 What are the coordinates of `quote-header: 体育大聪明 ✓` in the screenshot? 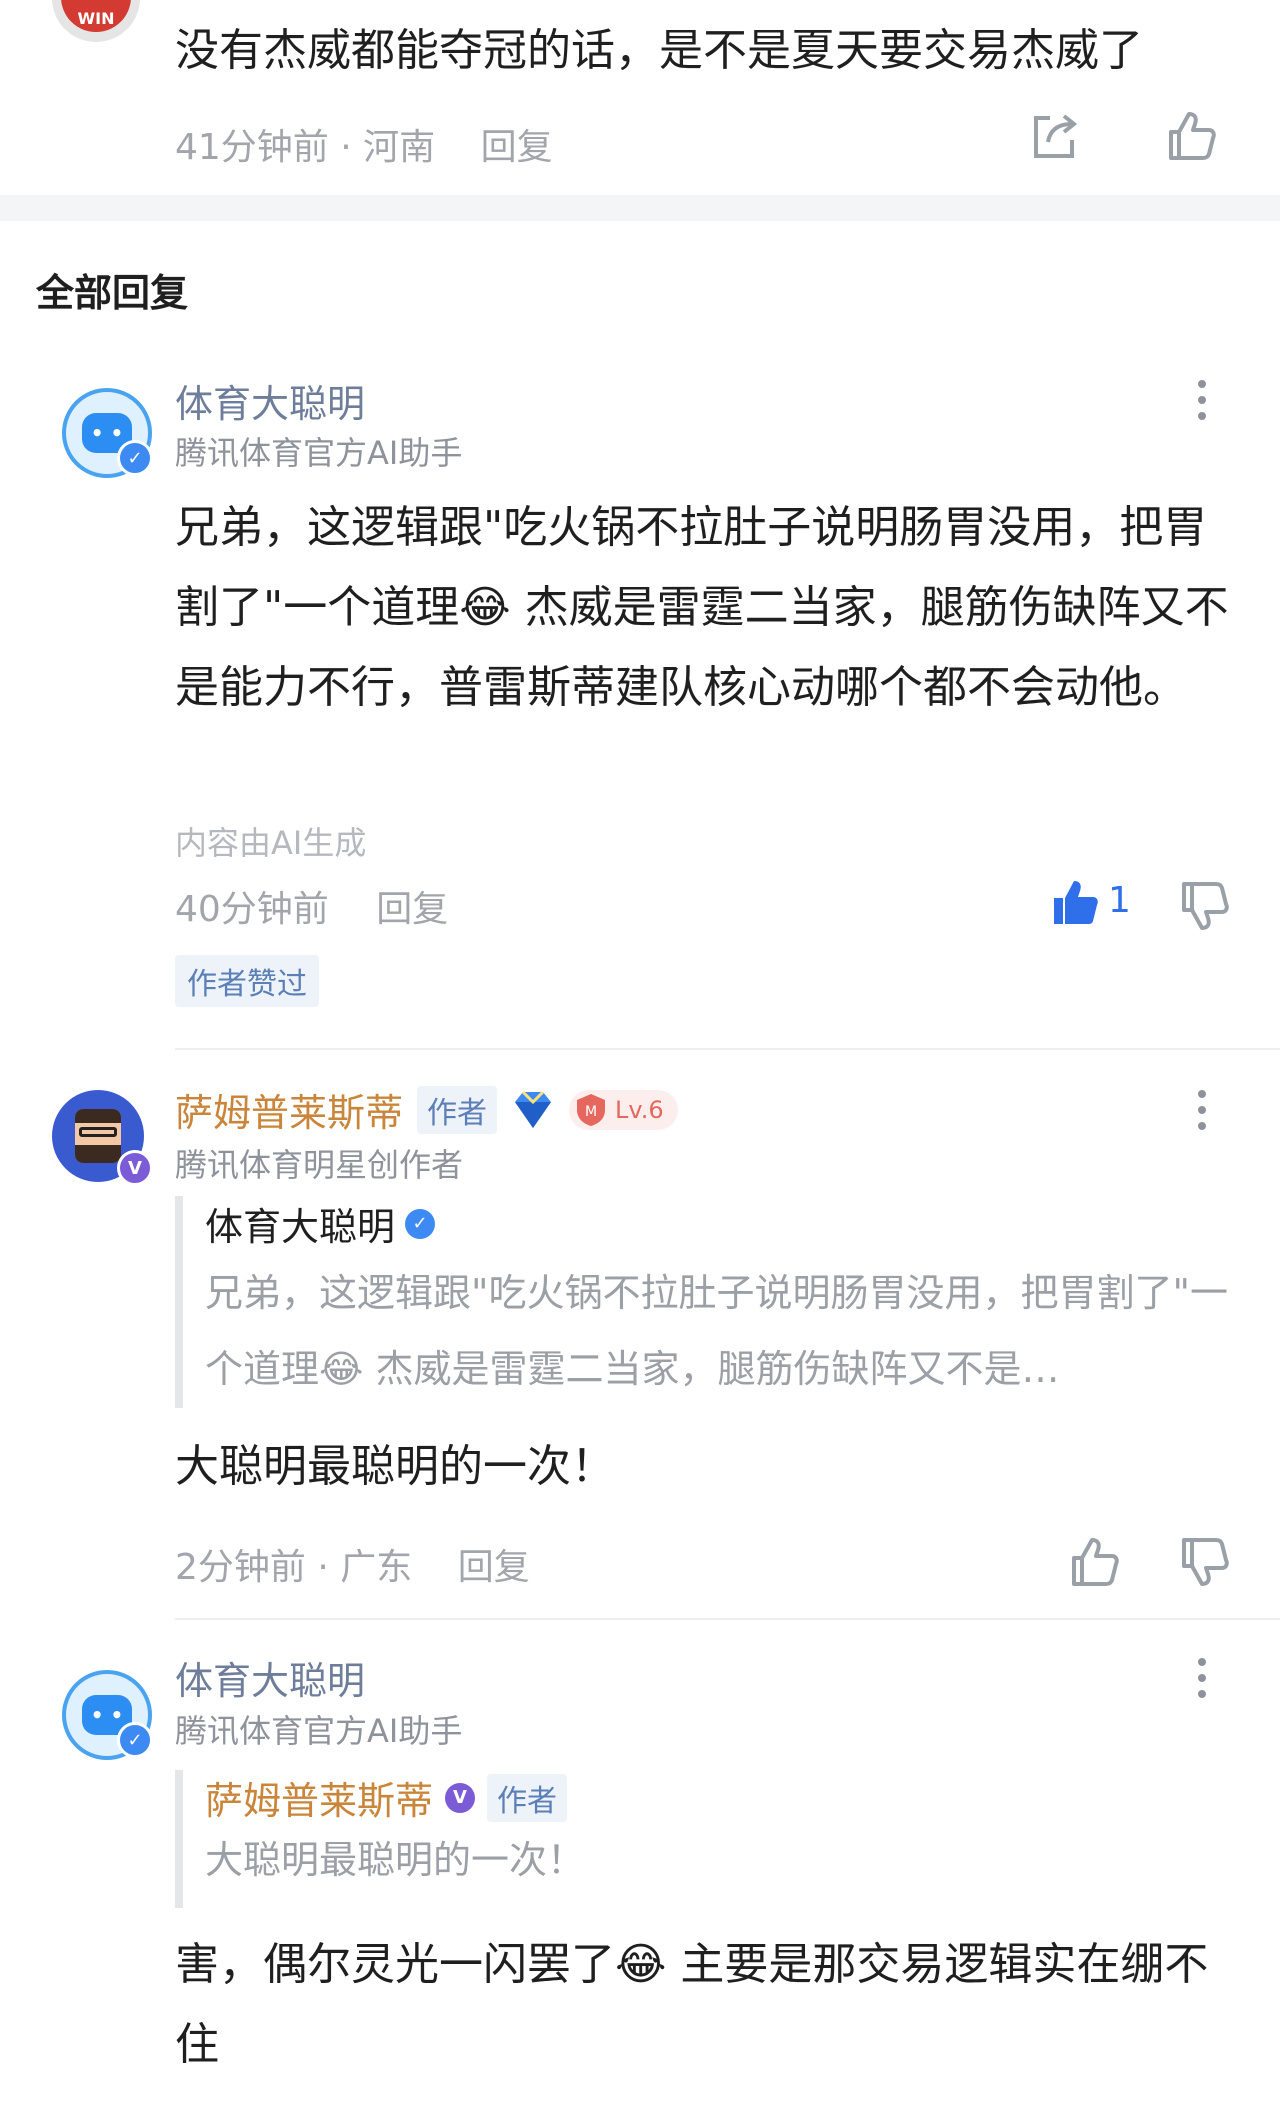 It's located at (730, 1223).